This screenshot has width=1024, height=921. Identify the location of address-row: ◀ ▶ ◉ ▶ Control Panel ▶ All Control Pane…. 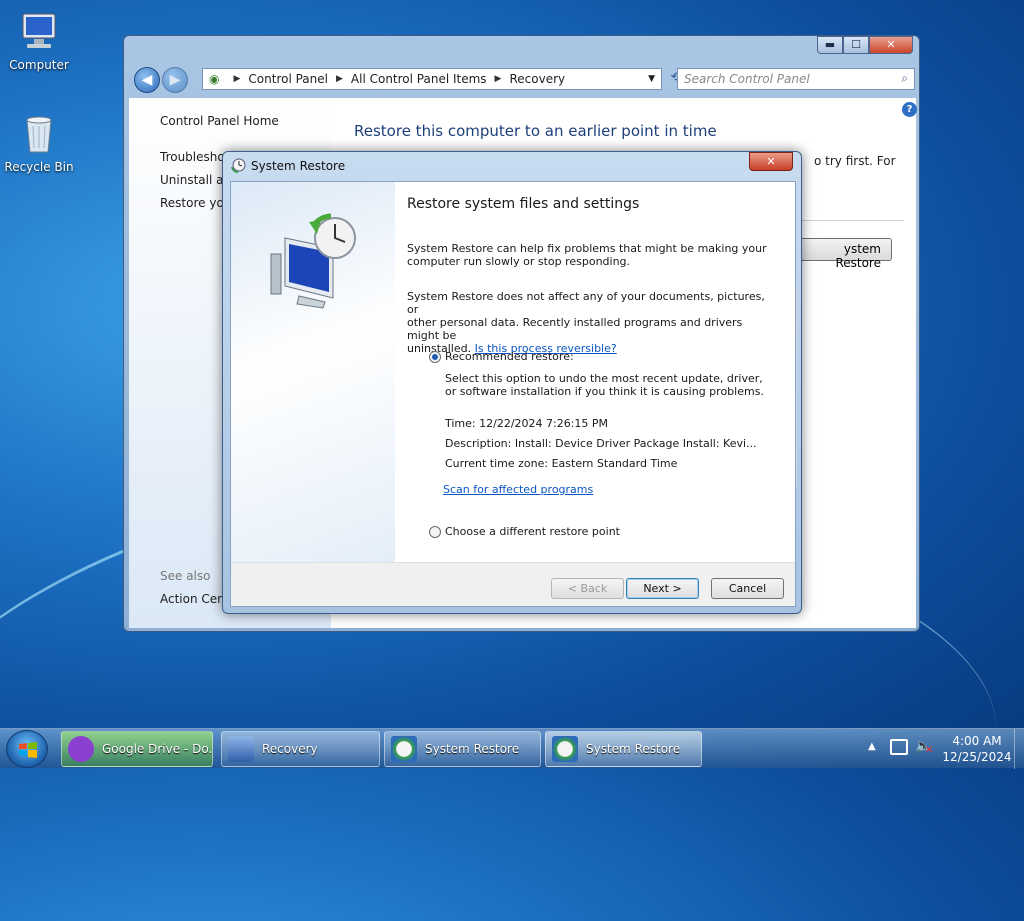
(523, 81).